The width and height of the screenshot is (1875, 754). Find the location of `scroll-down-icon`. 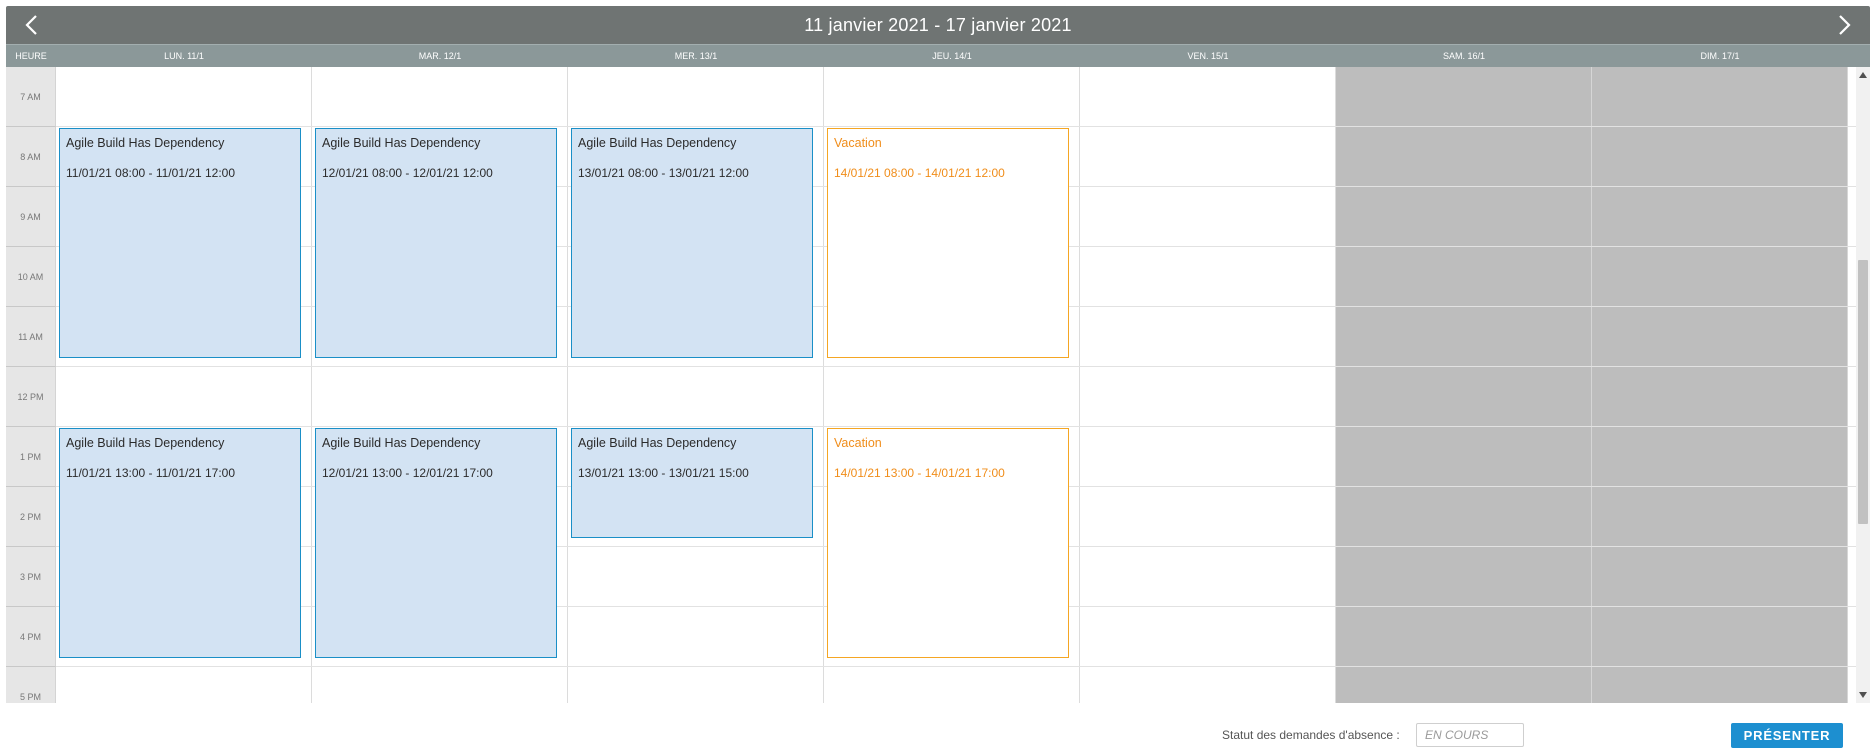

scroll-down-icon is located at coordinates (1863, 695).